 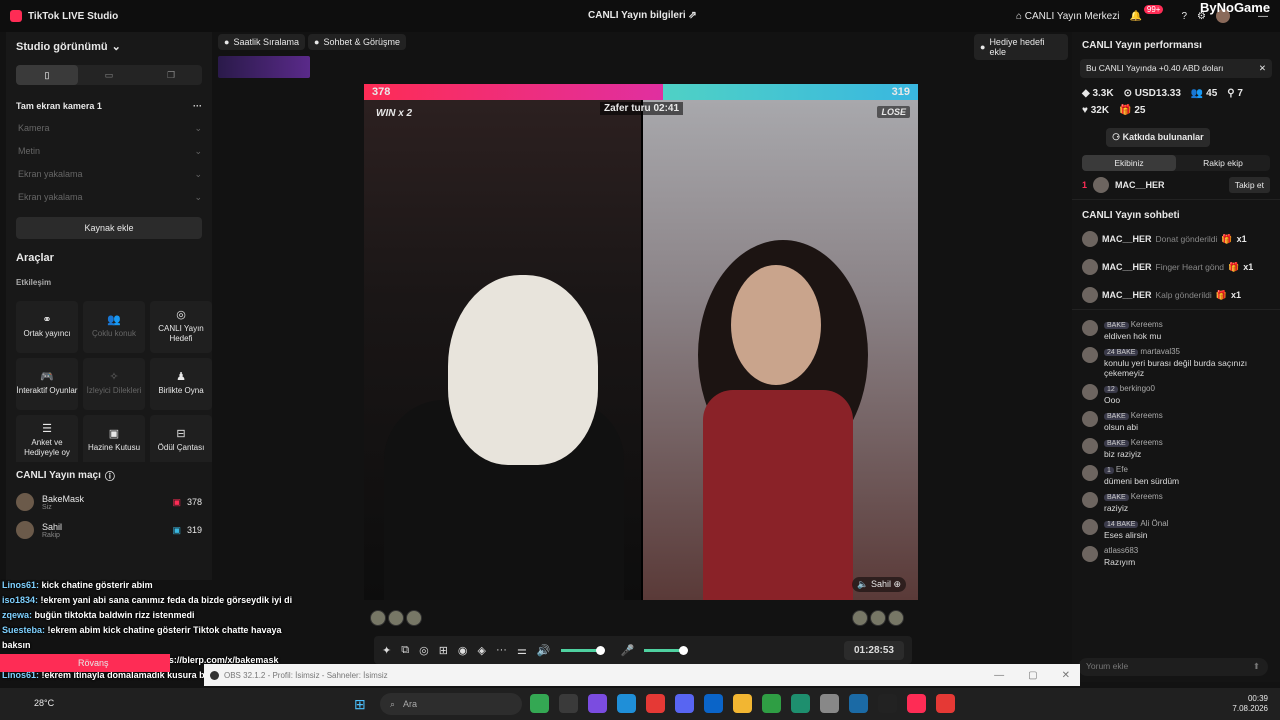 I want to click on source-item-text: Metin ⌄, so click(x=109, y=151).